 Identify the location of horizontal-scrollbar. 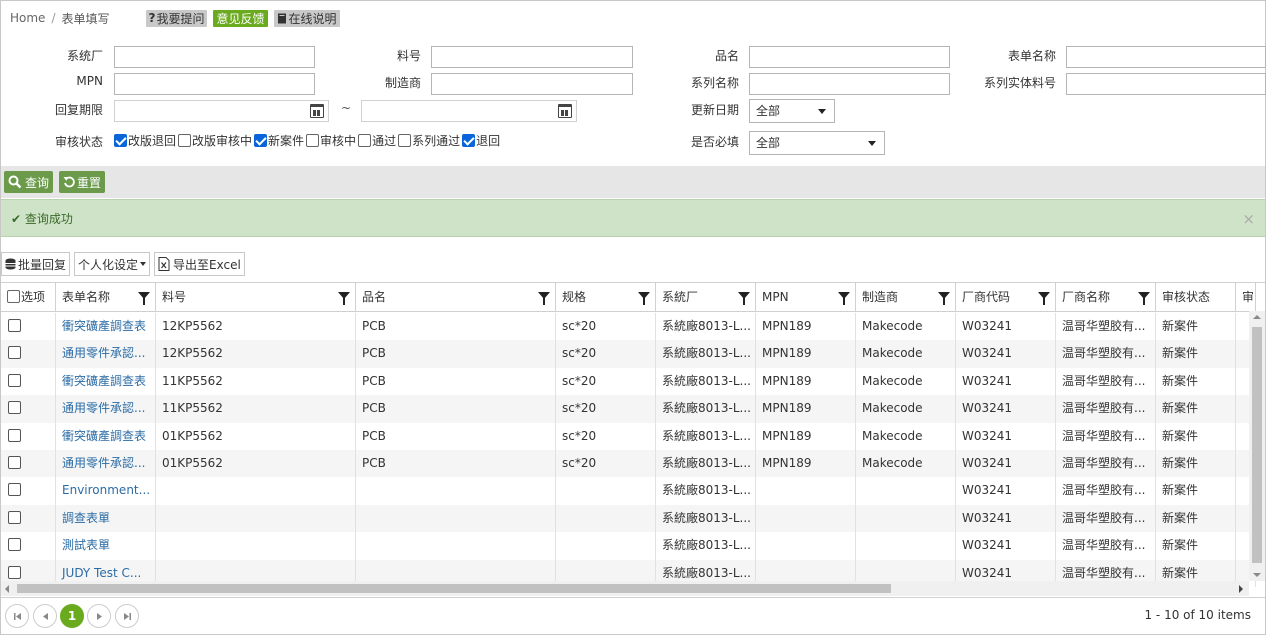
(625, 588).